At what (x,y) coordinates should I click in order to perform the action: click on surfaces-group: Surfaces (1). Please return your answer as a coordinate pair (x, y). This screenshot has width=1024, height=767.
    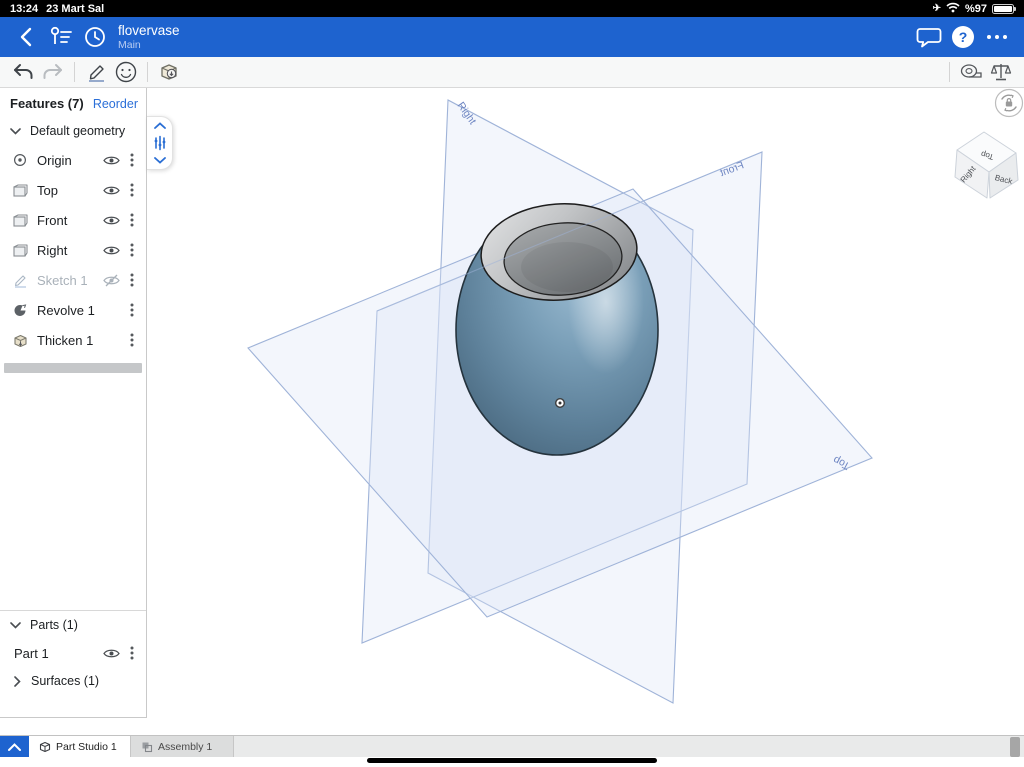
    Looking at the image, I should click on (73, 681).